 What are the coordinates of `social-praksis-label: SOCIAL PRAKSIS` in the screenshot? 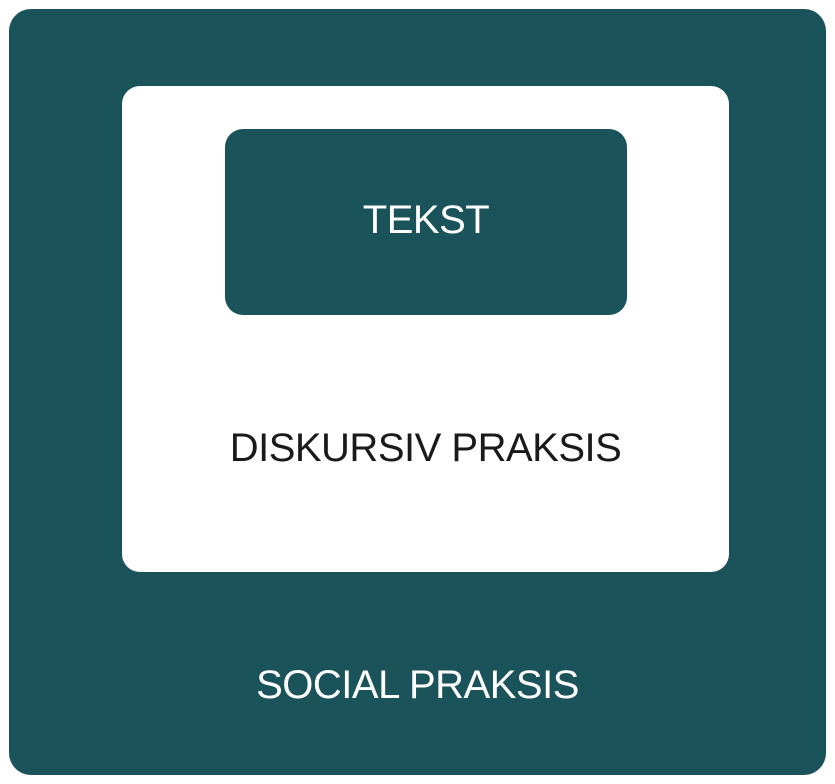 It's located at (417, 685).